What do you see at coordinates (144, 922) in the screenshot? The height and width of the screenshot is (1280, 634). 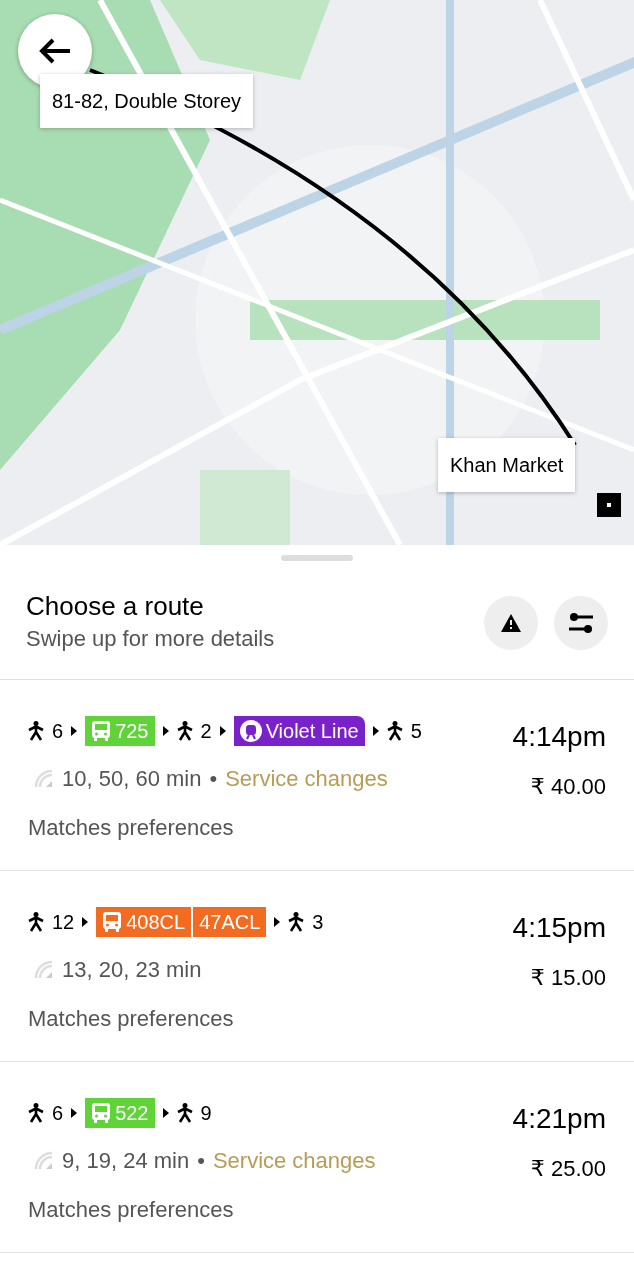 I see `bus-line-badge: 408CL` at bounding box center [144, 922].